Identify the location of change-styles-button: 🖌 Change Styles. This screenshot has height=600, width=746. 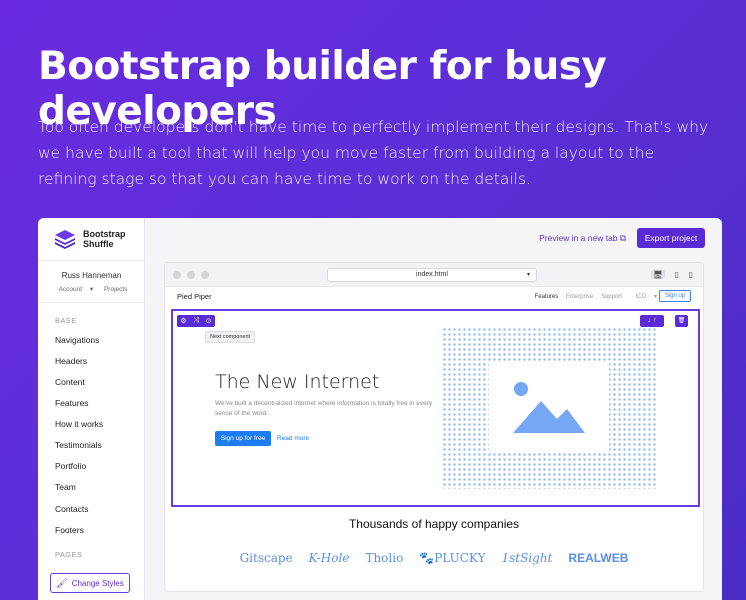
(90, 583).